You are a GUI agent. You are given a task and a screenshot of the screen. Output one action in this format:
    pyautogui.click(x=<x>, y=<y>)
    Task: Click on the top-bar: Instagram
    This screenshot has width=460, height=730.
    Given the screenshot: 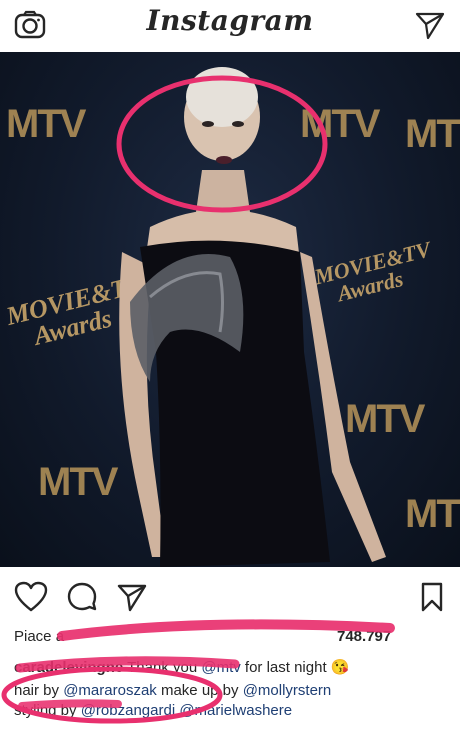 What is the action you would take?
    pyautogui.click(x=230, y=26)
    